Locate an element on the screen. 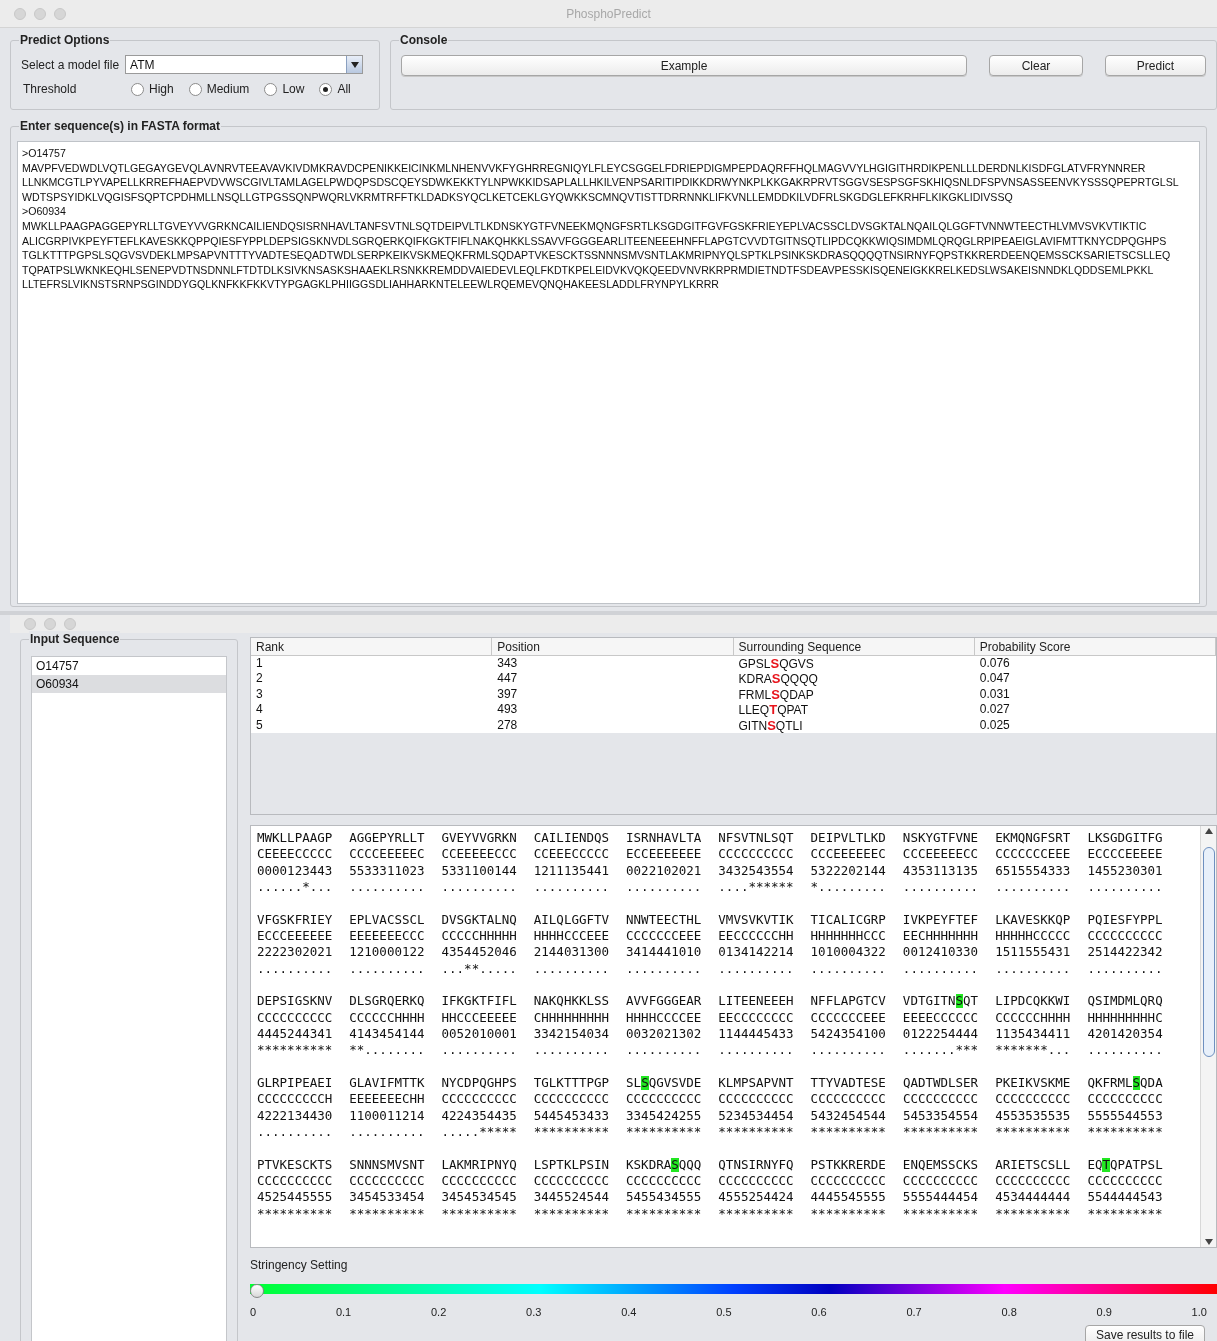  score-text: 1211135441 is located at coordinates (571, 871).